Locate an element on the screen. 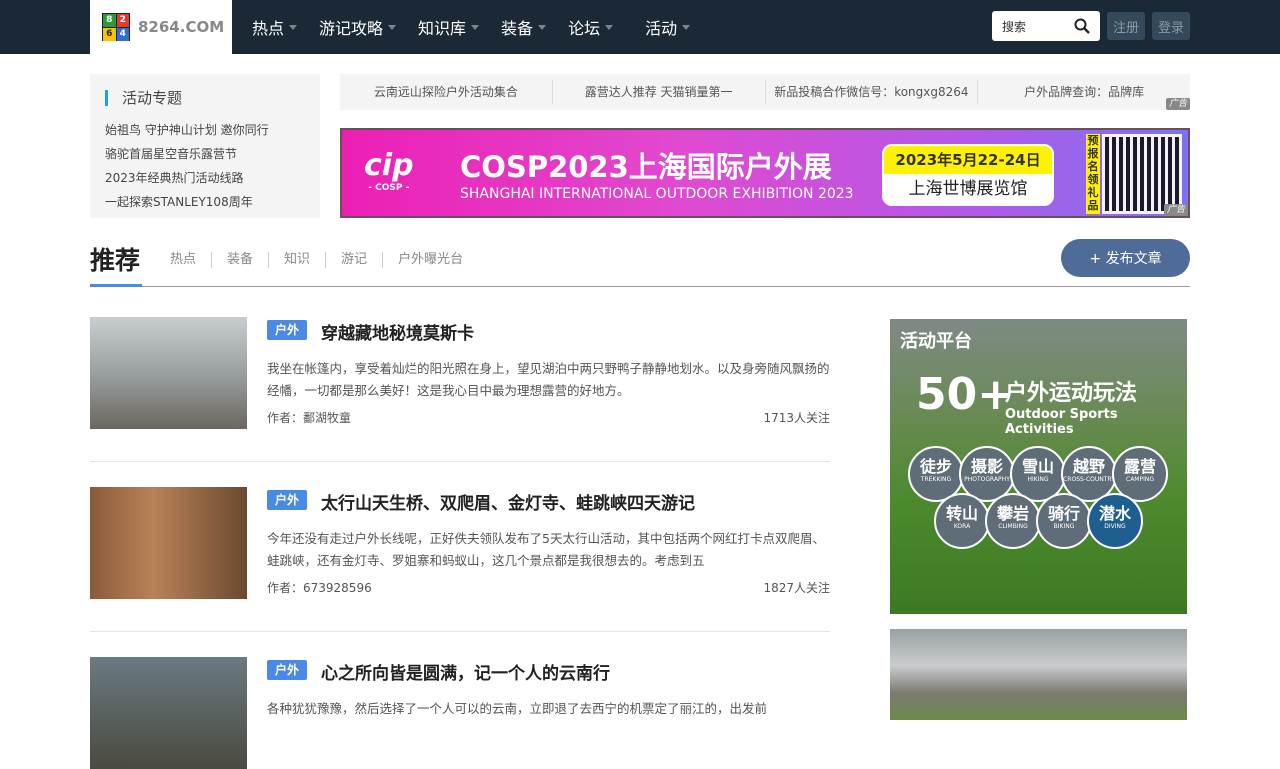 Image resolution: width=1280 pixels, height=769 pixels. activity-cn: 攀岩 is located at coordinates (1012, 513).